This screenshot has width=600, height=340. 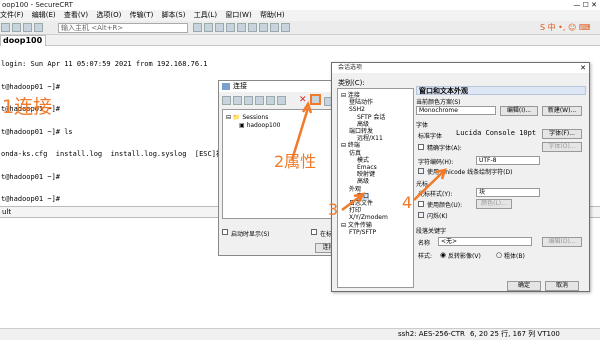 I want to click on cursor-color-checkbox, so click(x=421, y=204).